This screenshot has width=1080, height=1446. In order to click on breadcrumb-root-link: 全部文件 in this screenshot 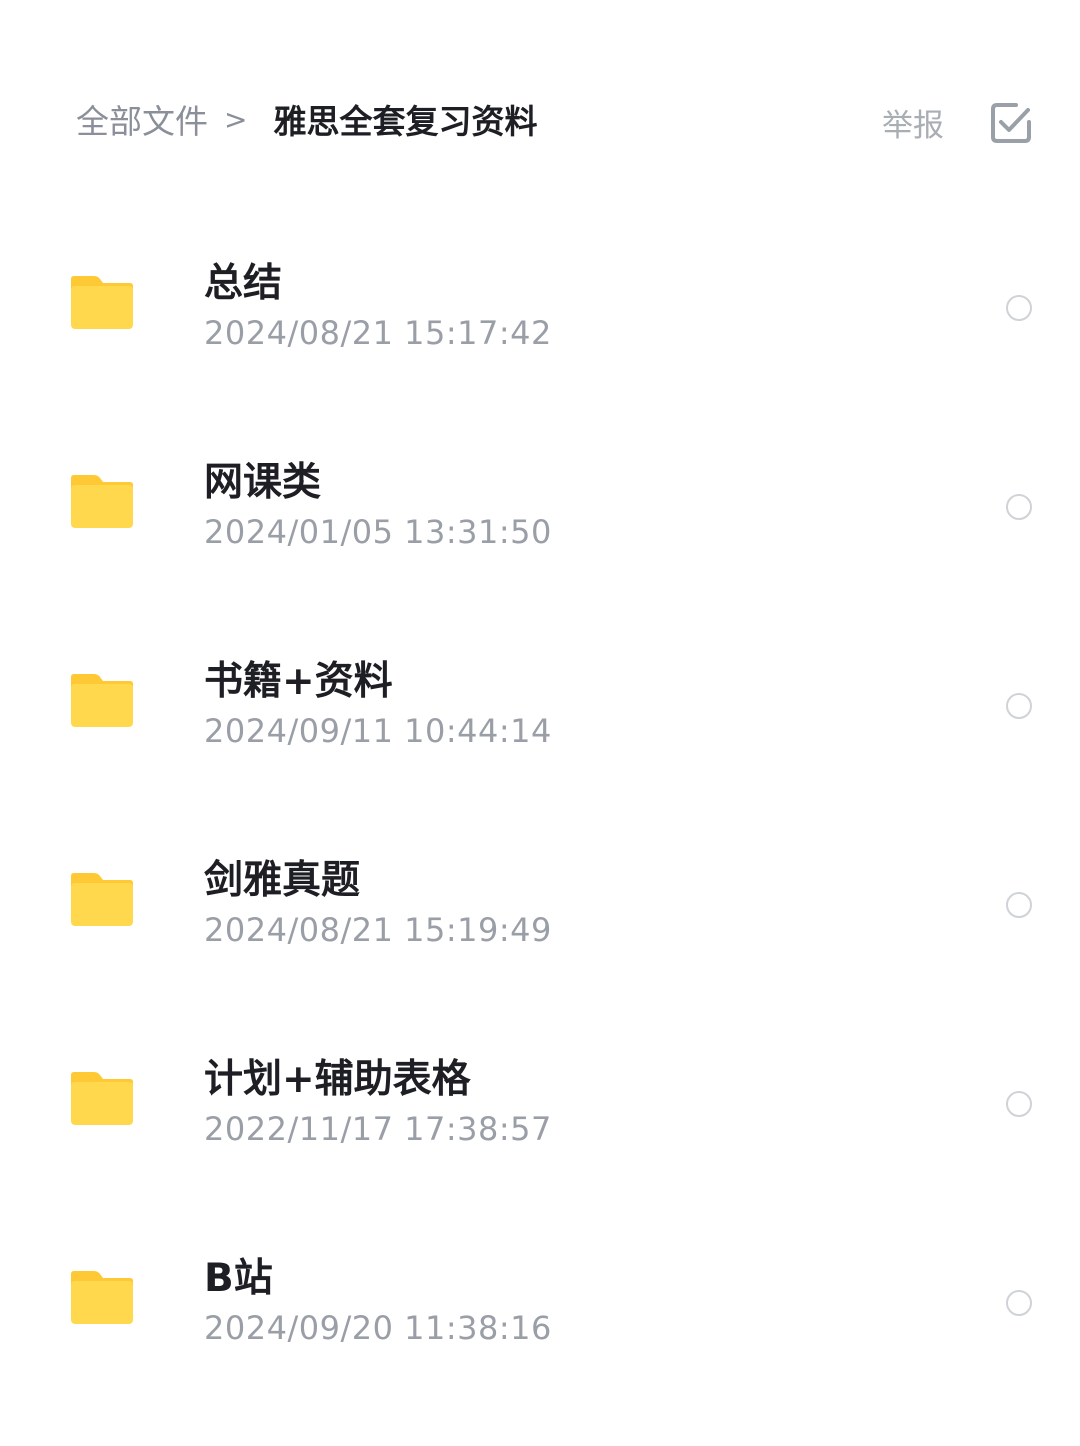, I will do `click(142, 119)`.